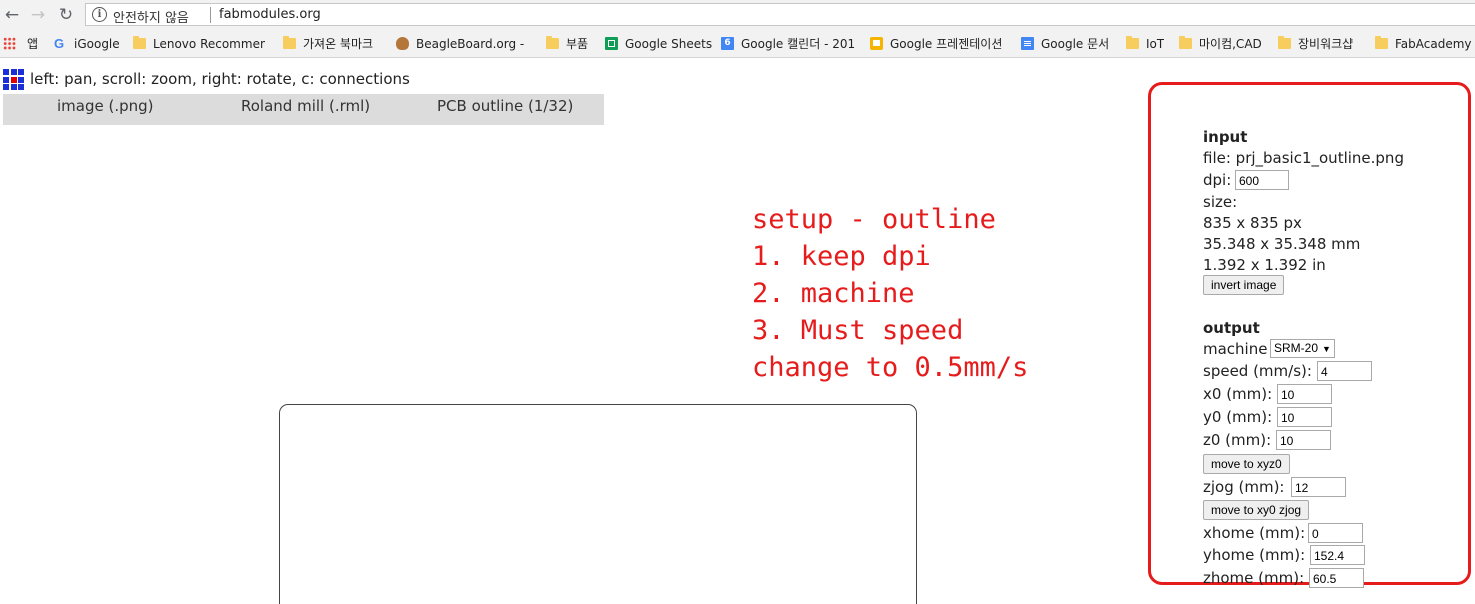 The height and width of the screenshot is (604, 1475). What do you see at coordinates (874, 219) in the screenshot?
I see `annotation-line: setup - outline` at bounding box center [874, 219].